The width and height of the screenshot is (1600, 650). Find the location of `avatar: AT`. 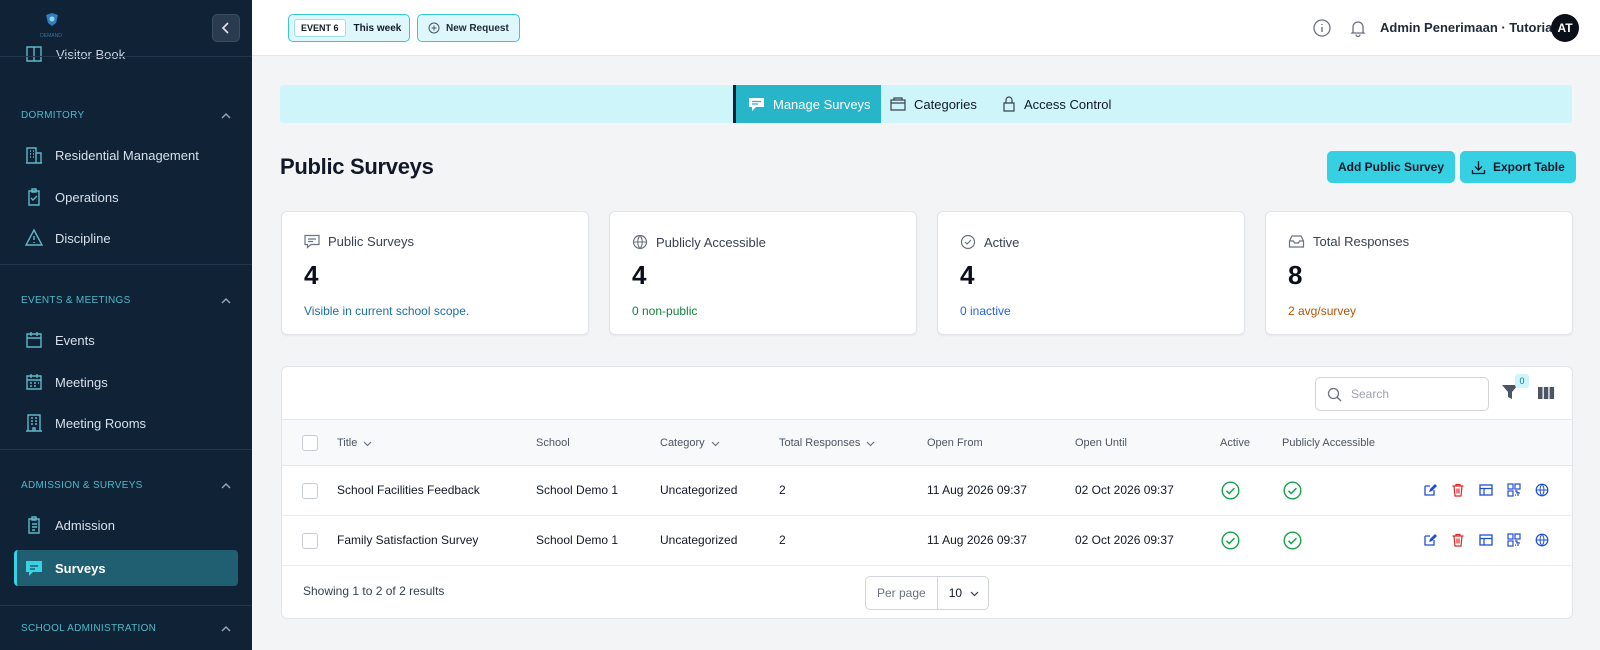

avatar: AT is located at coordinates (1565, 28).